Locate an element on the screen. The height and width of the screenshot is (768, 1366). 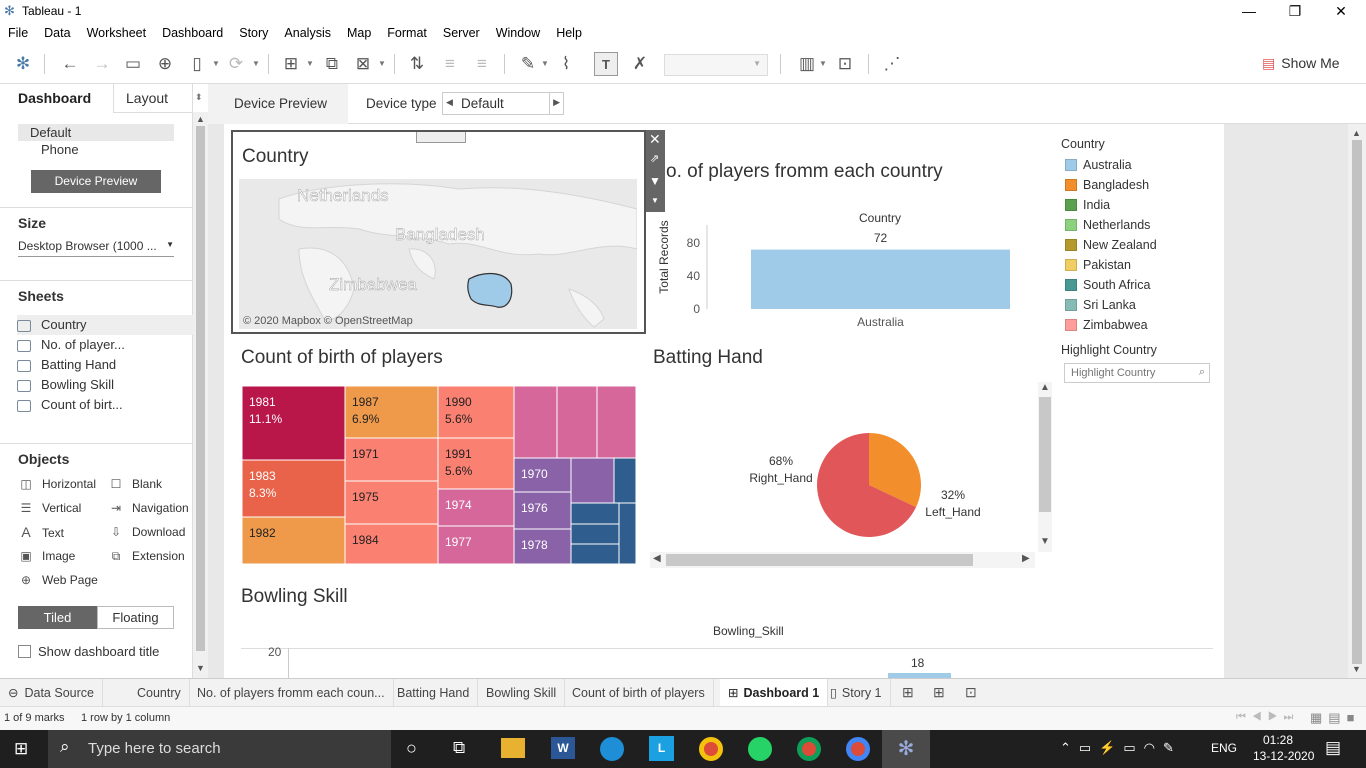
fit-dropdown: ▼ is located at coordinates (716, 65).